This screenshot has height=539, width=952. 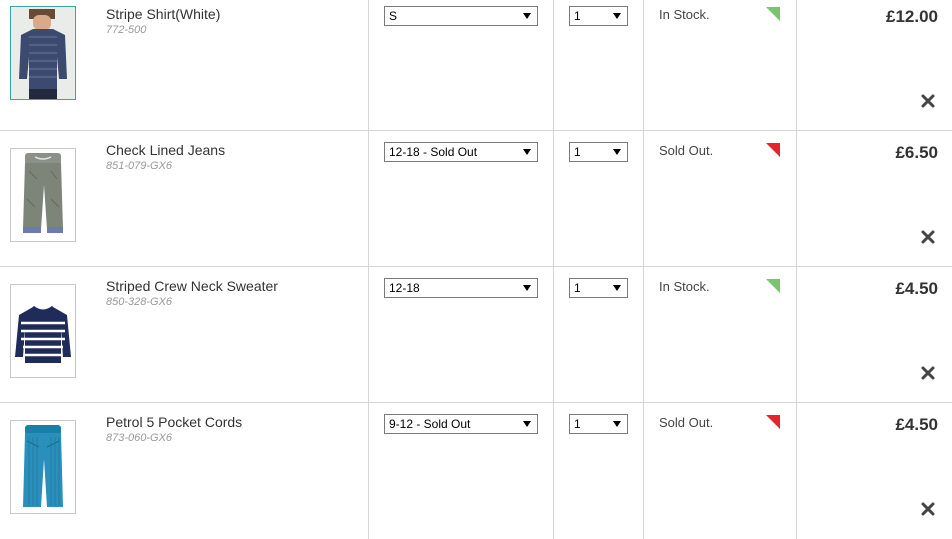 I want to click on stripe-shirt-photo, so click(x=43, y=53).